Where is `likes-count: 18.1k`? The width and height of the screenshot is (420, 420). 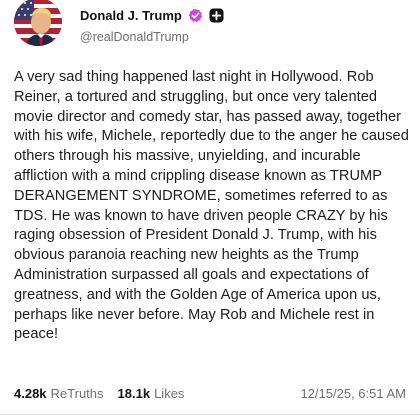 likes-count: 18.1k is located at coordinates (134, 393).